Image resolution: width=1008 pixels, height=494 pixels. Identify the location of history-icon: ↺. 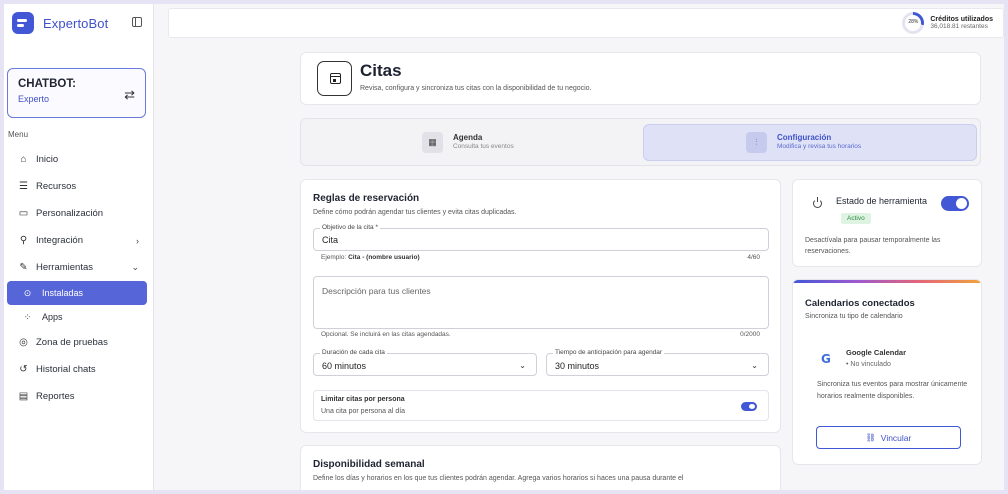
(23, 369).